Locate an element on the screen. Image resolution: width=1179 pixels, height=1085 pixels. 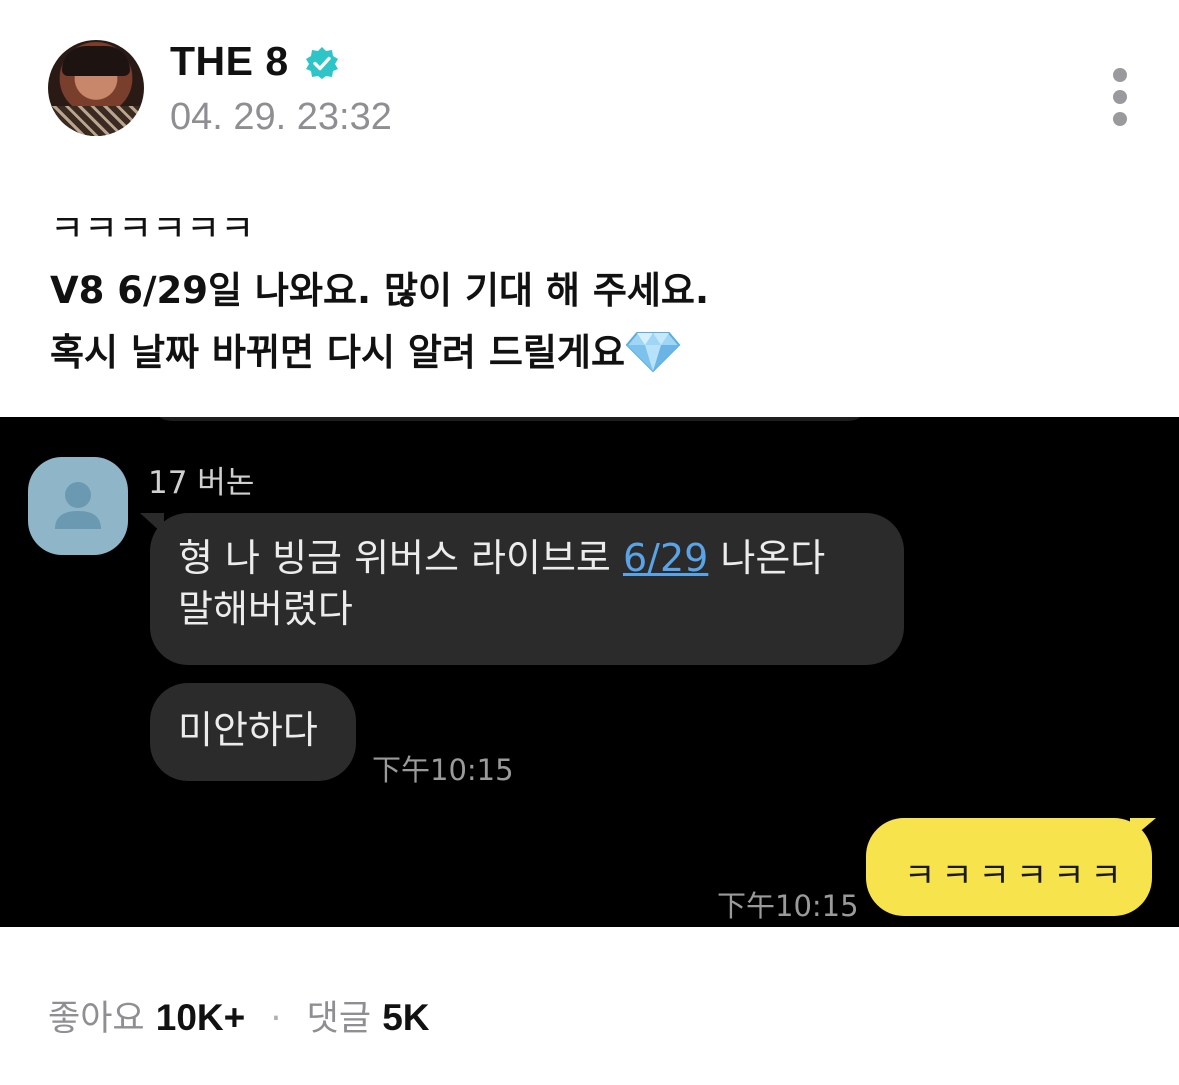
date-link: 6/29 is located at coordinates (665, 558).